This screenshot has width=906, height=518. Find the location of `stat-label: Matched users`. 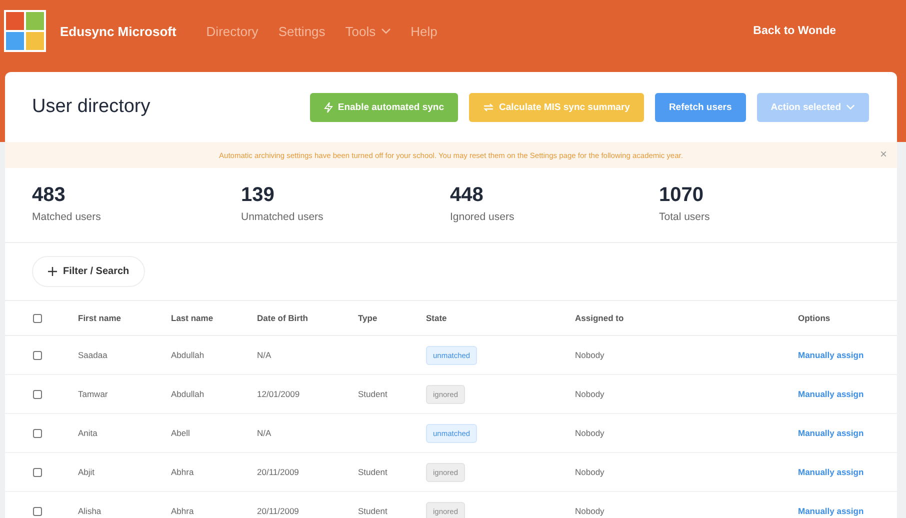

stat-label: Matched users is located at coordinates (67, 217).